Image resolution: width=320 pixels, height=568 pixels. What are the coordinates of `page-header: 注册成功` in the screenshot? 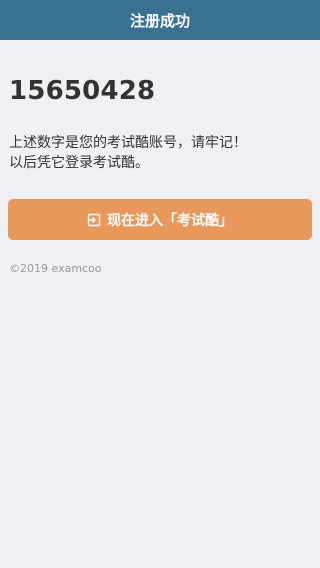 It's located at (160, 20).